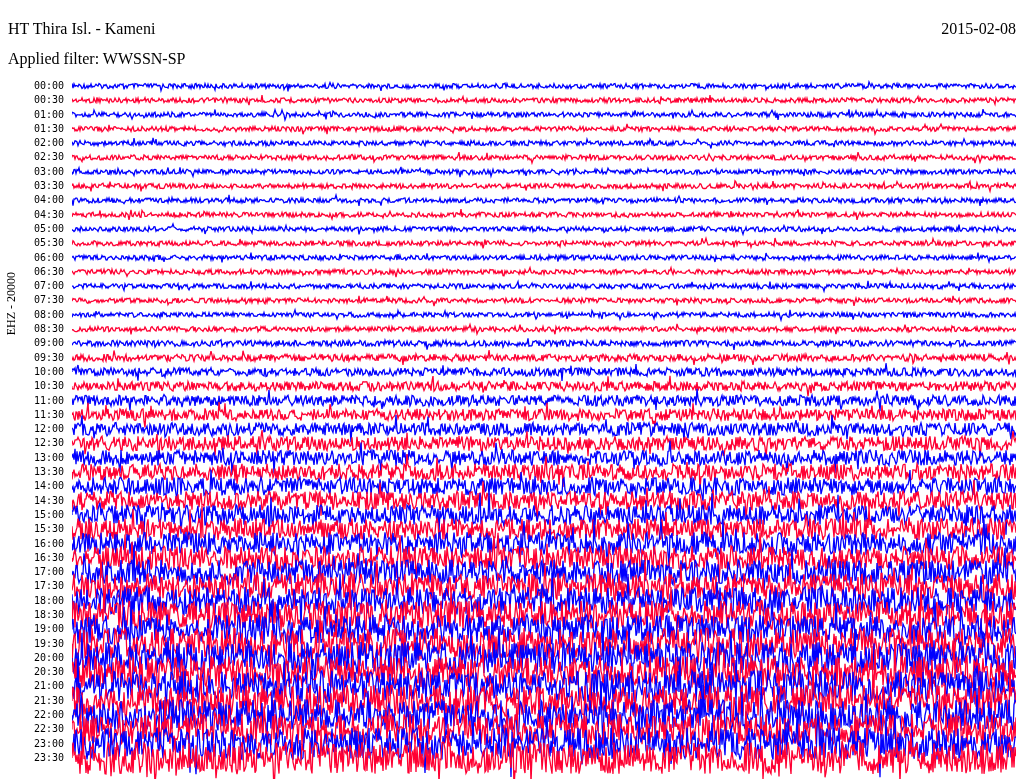 The image size is (1024, 780). What do you see at coordinates (48, 300) in the screenshot?
I see `time-label: 07:30` at bounding box center [48, 300].